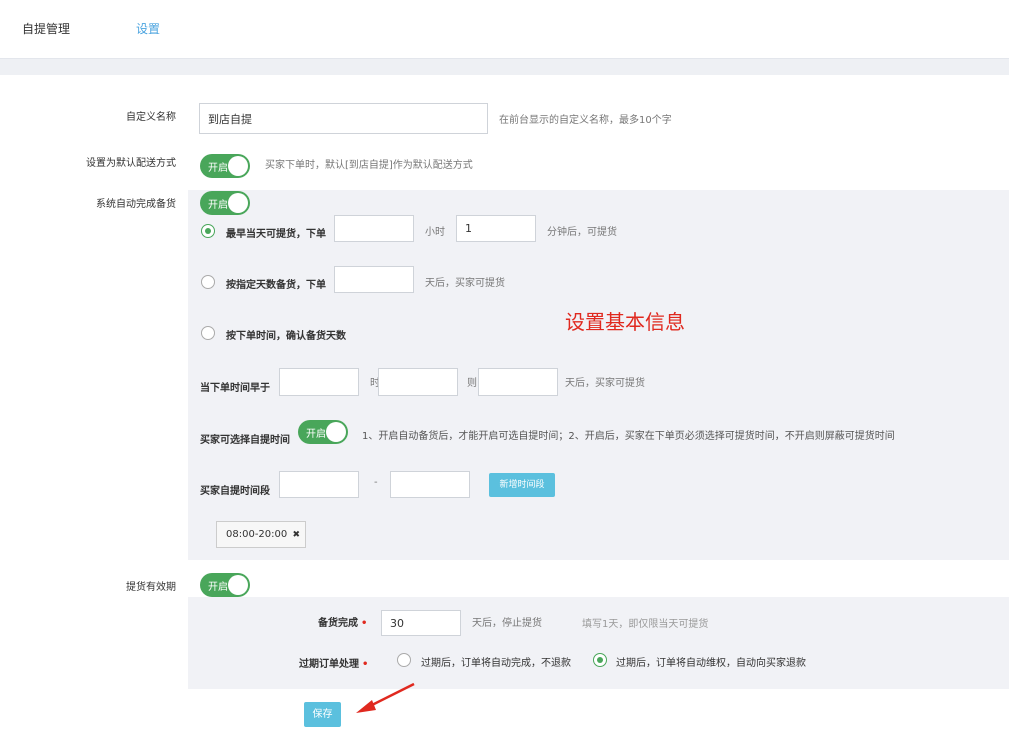  I want to click on expired-complete-label: 过期后，订单将自动完成，不退款, so click(496, 663).